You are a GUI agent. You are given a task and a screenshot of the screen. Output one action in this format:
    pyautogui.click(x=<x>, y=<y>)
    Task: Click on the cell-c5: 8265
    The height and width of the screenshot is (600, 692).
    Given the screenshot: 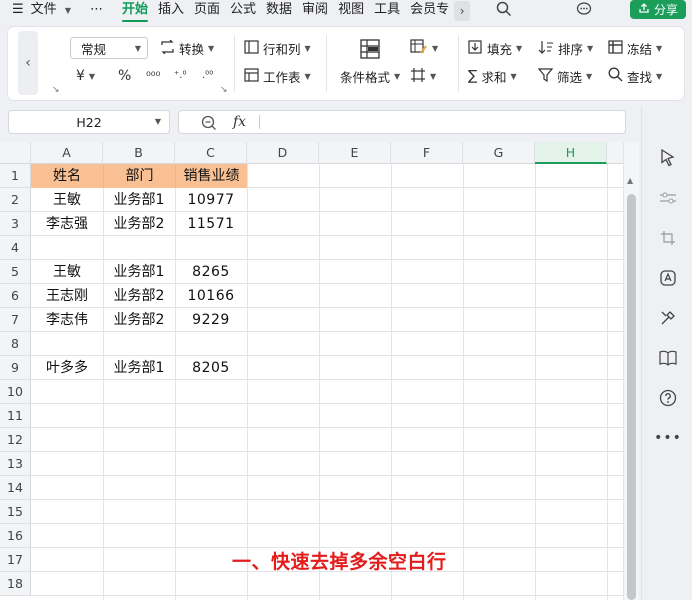 What is the action you would take?
    pyautogui.click(x=211, y=272)
    